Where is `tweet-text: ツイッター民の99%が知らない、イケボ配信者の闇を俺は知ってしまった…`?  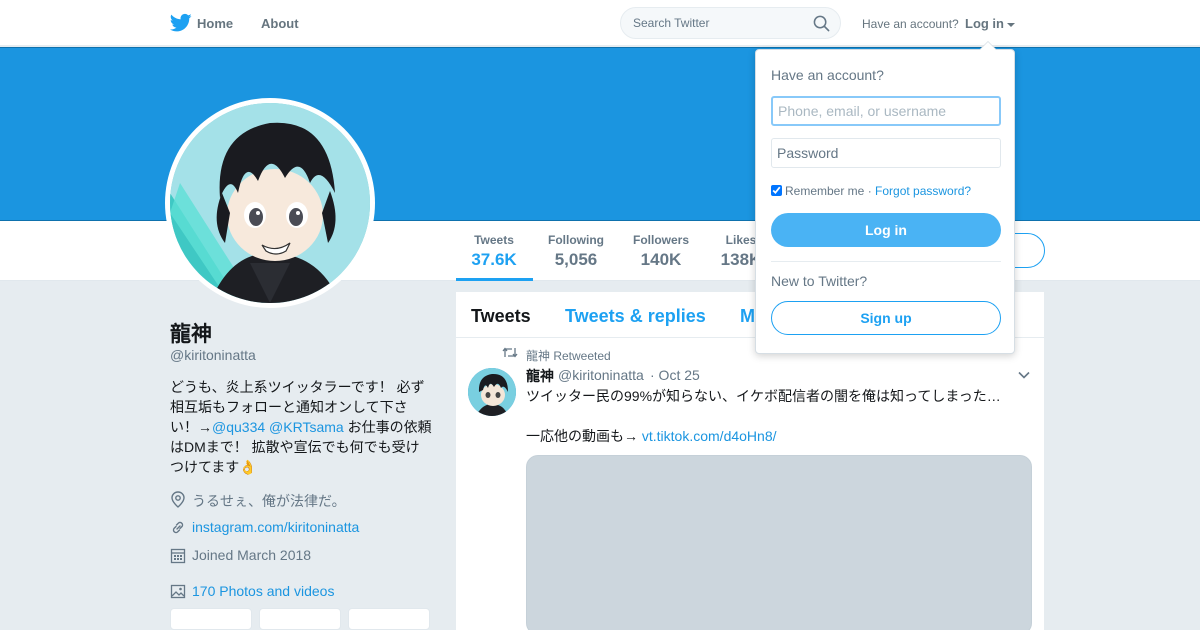 tweet-text: ツイッター民の99%が知らない、イケボ配信者の闇を俺は知ってしまった… is located at coordinates (763, 396).